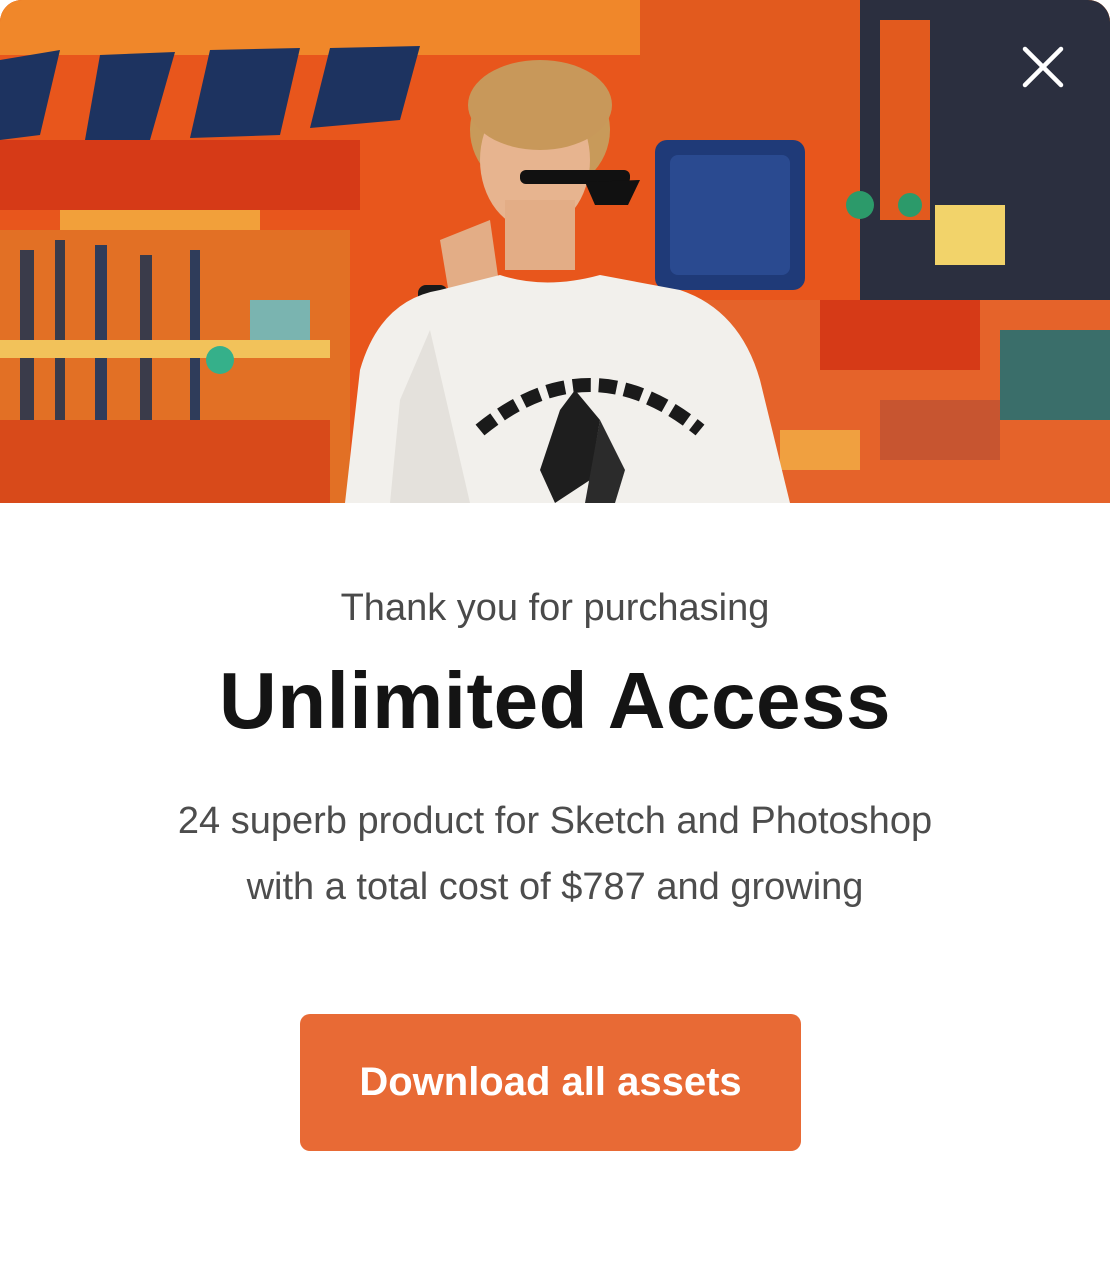 The height and width of the screenshot is (1263, 1110). I want to click on plan-title: Unlimited Access, so click(555, 700).